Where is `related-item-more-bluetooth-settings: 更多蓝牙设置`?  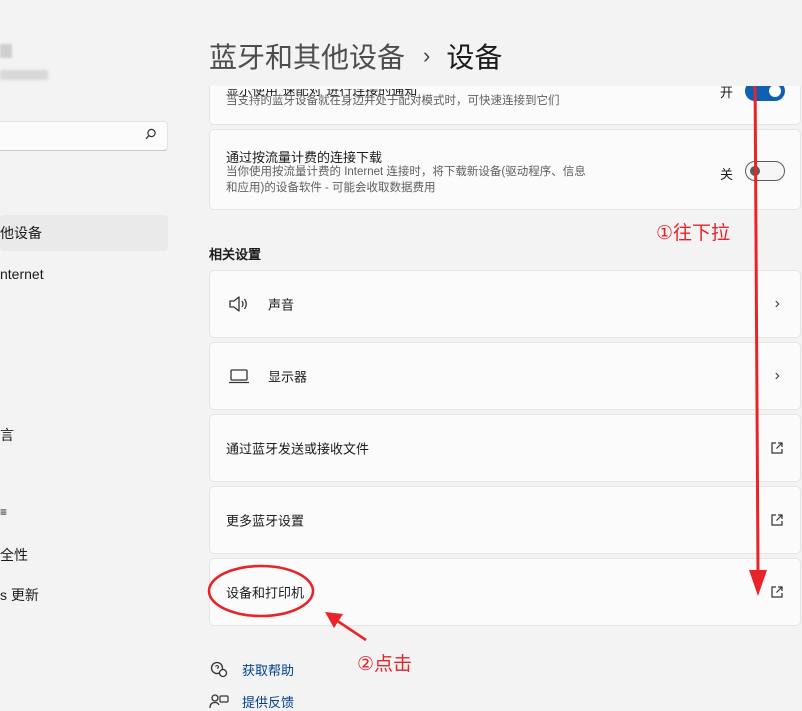
related-item-more-bluetooth-settings: 更多蓝牙设置 is located at coordinates (505, 520).